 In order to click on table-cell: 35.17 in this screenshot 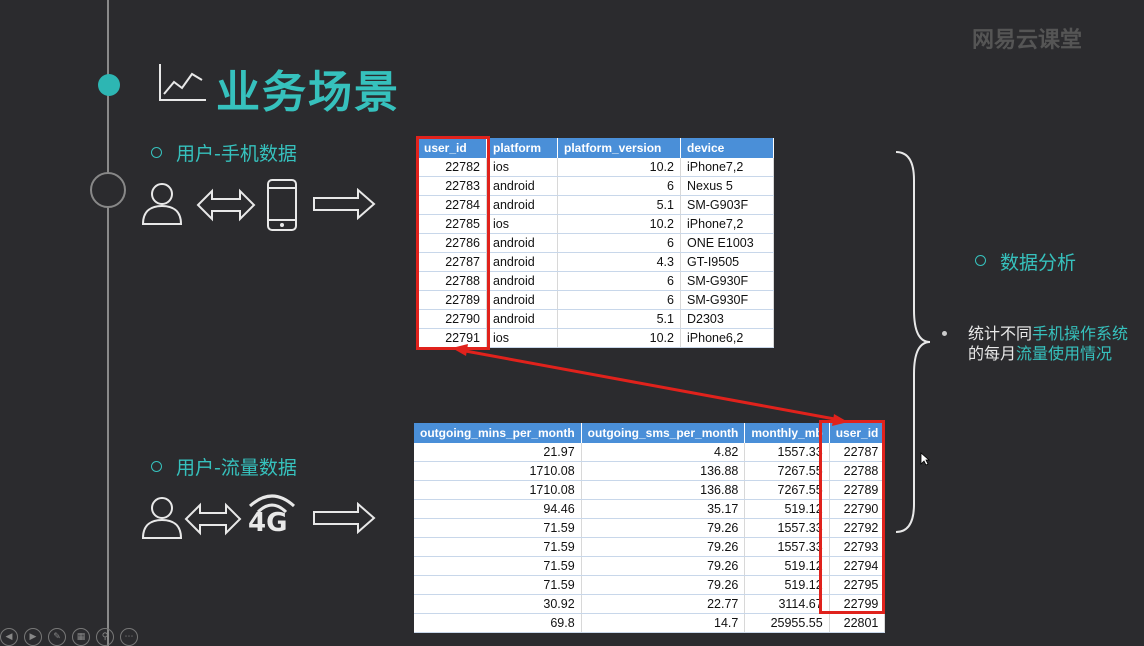, I will do `click(663, 509)`.